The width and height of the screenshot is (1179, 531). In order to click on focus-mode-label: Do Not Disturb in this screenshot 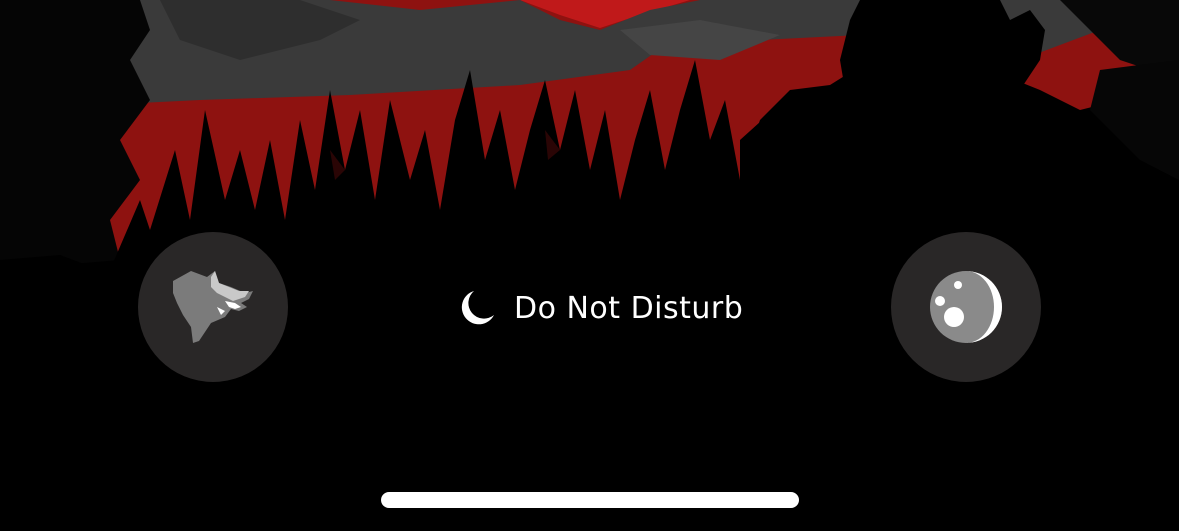, I will do `click(629, 308)`.